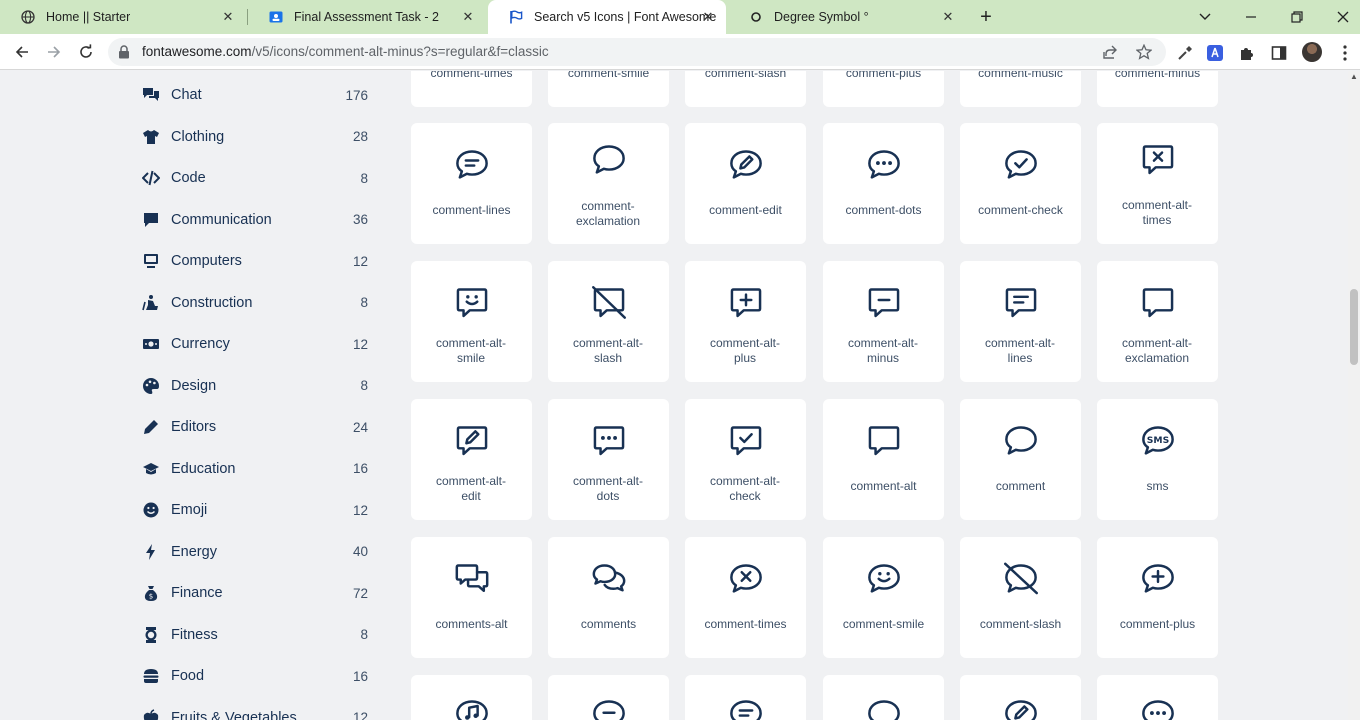 This screenshot has width=1360, height=720. Describe the element at coordinates (1251, 17) in the screenshot. I see `minimize-icon` at that location.